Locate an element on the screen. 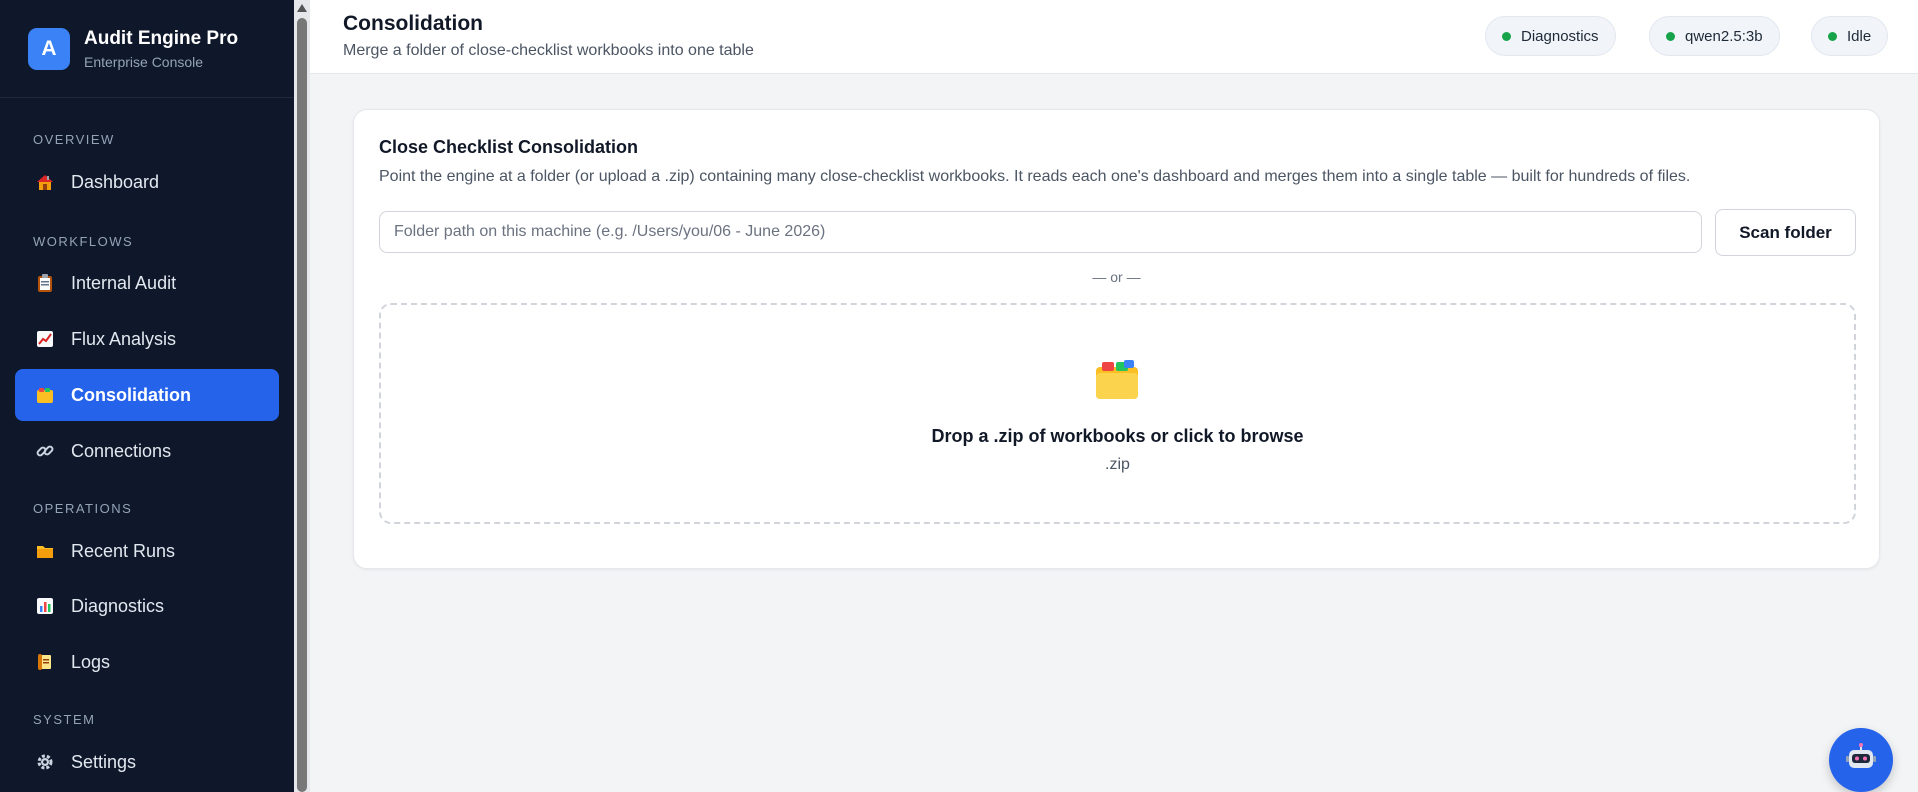  sidebar-item-logs: Logs is located at coordinates (147, 662).